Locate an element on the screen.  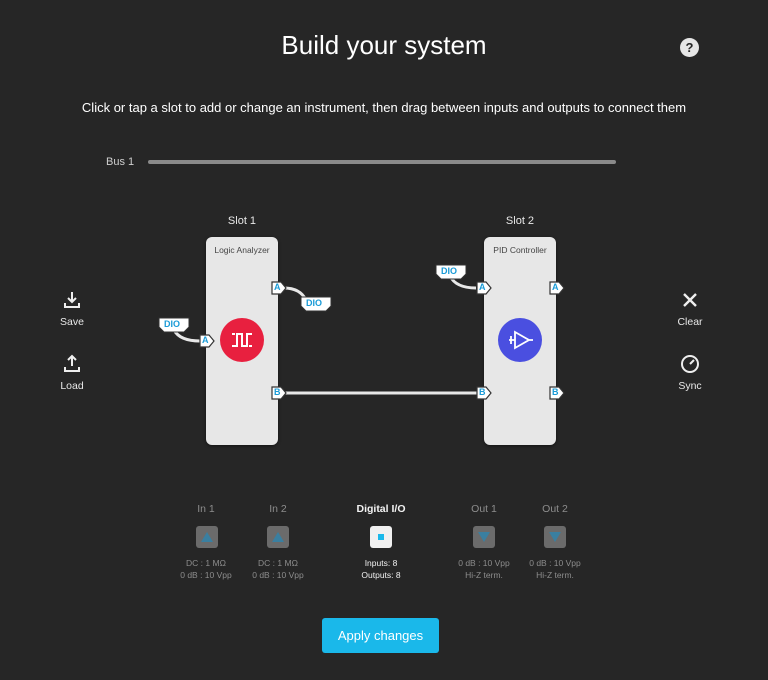
out-2-spec-line2: Hi-Z term. is located at coordinates (555, 575).